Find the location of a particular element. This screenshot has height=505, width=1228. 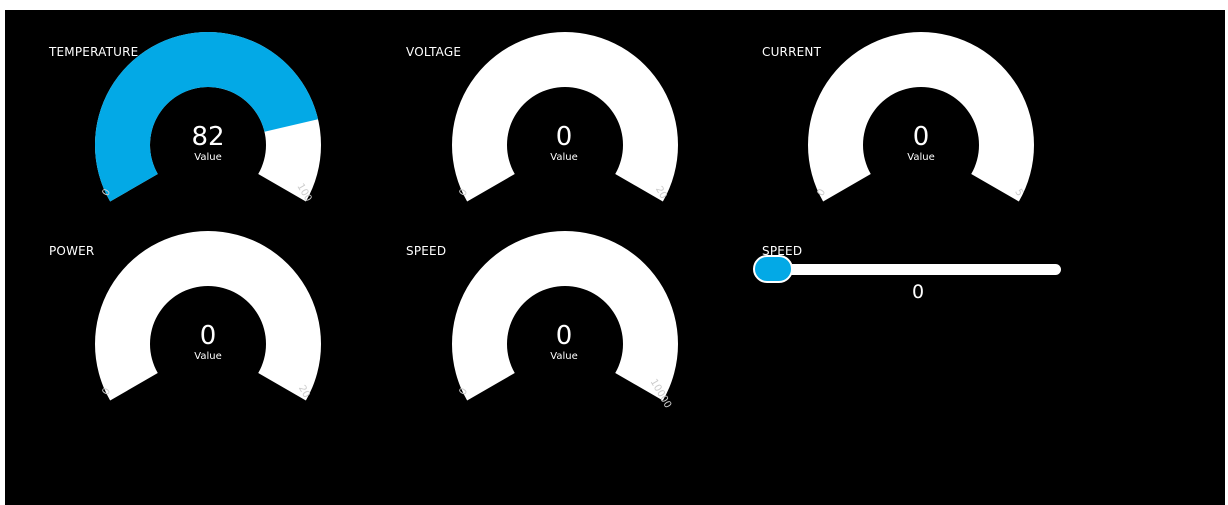

gauge-value: 82 is located at coordinates (208, 137).